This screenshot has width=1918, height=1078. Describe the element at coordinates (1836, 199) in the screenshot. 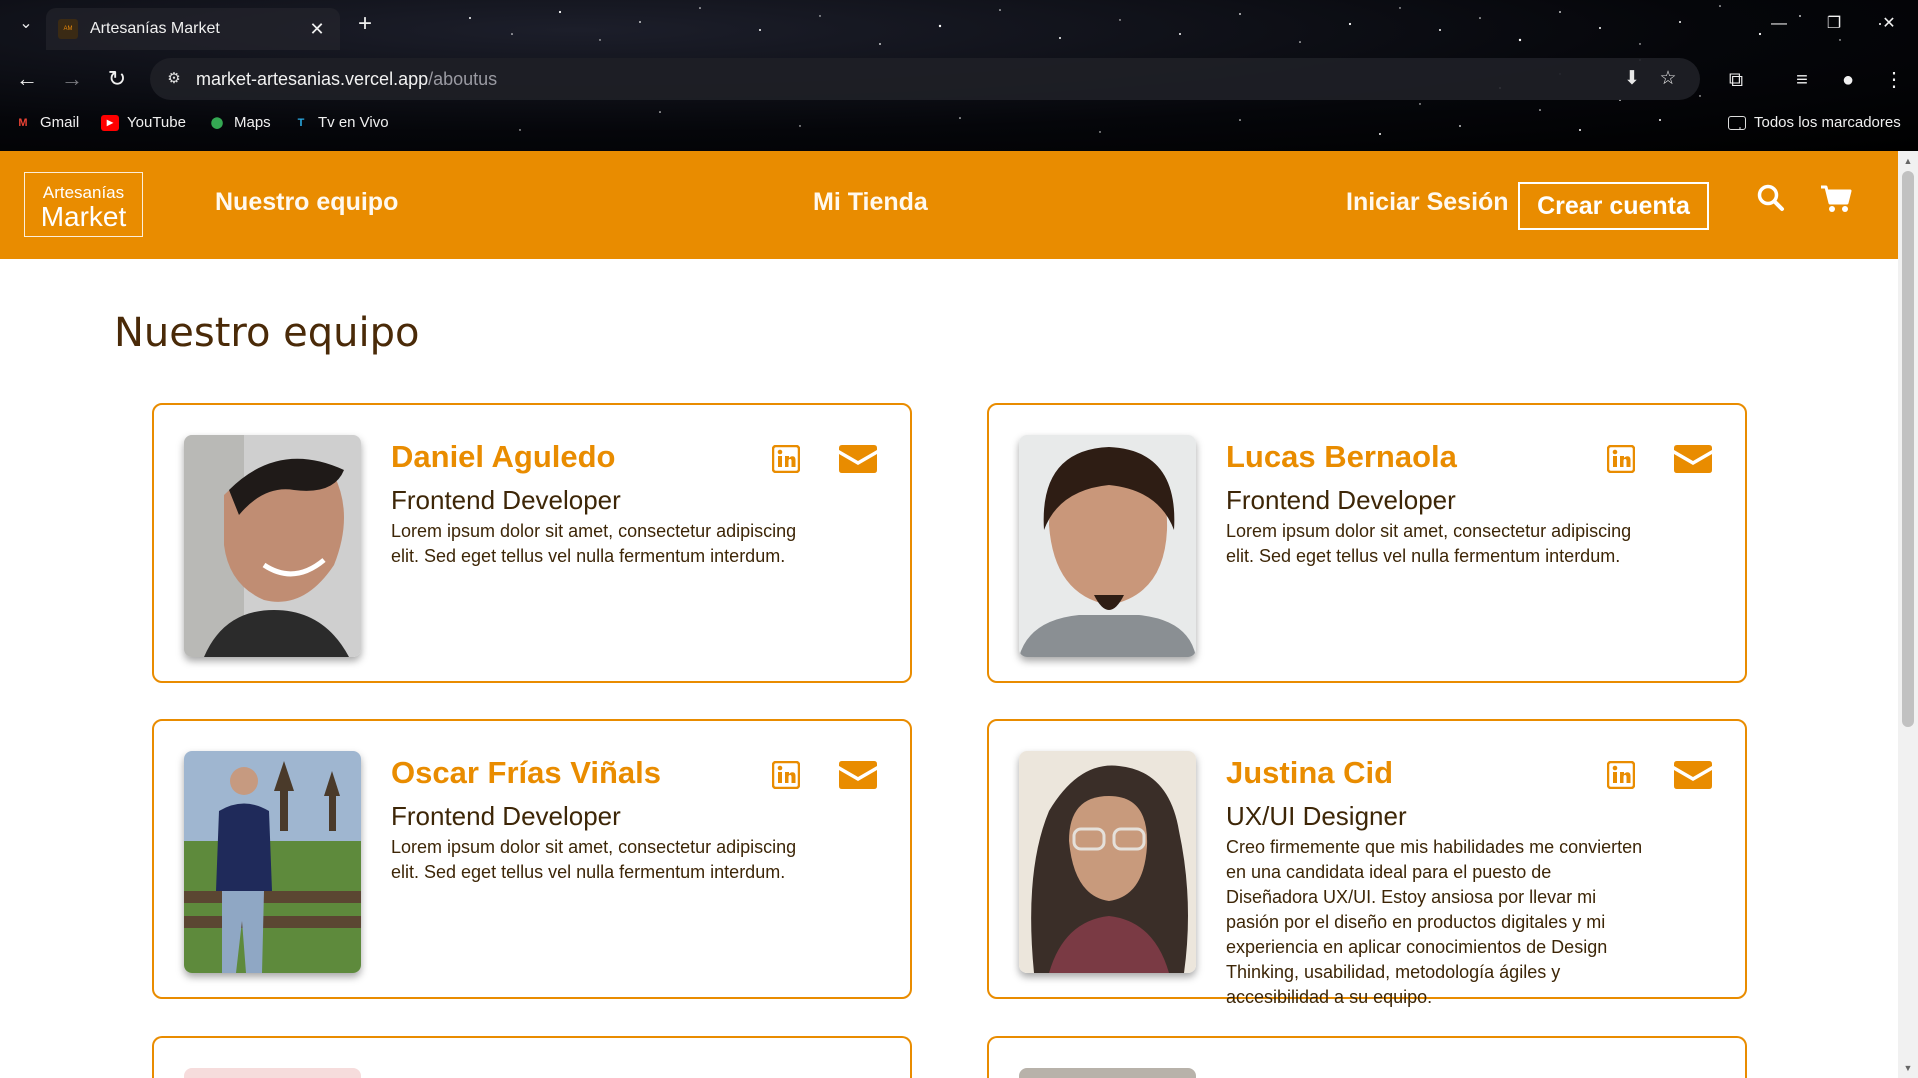

I see `cart-icon` at that location.